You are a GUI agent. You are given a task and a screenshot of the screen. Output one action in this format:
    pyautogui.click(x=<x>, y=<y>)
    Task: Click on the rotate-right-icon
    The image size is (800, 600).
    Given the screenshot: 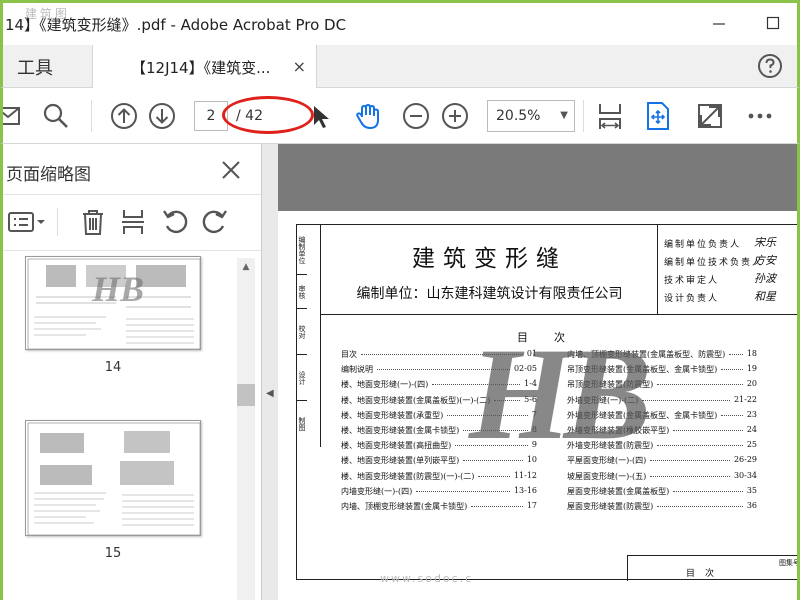 What is the action you would take?
    pyautogui.click(x=215, y=222)
    